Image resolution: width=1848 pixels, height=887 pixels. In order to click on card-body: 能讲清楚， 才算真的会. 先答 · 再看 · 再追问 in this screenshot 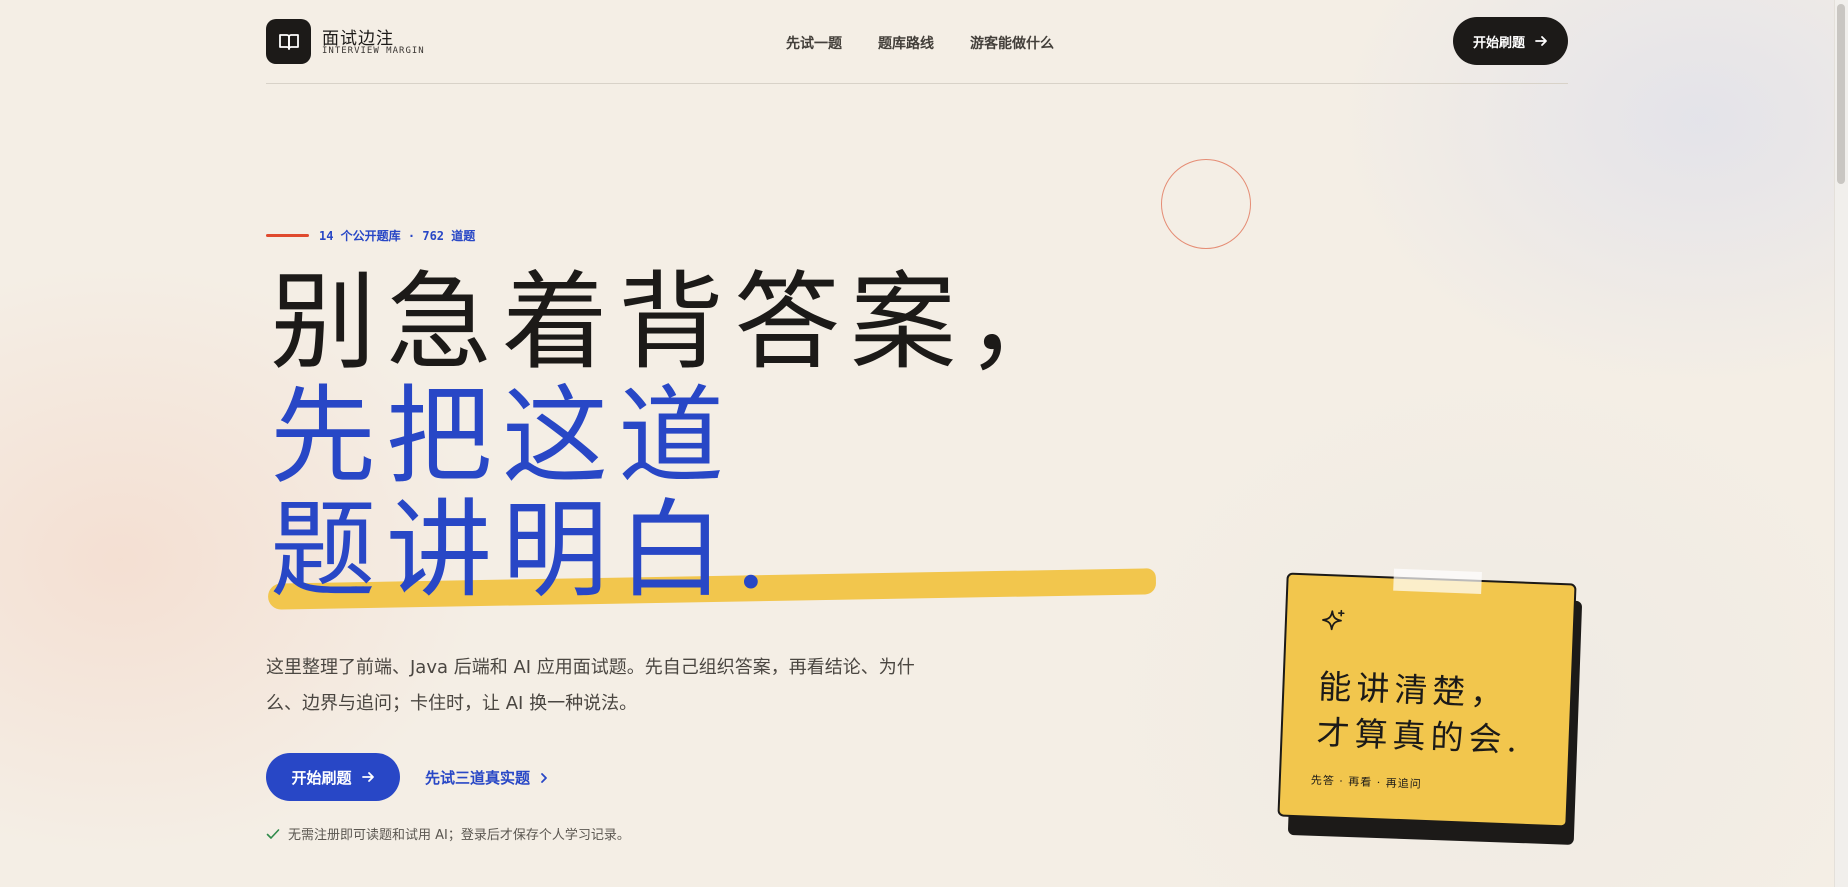, I will do `click(1427, 698)`.